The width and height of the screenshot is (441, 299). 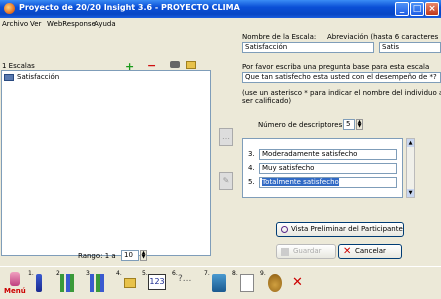 I want to click on selected-text: Totalmente satisfecho, so click(x=300, y=182).